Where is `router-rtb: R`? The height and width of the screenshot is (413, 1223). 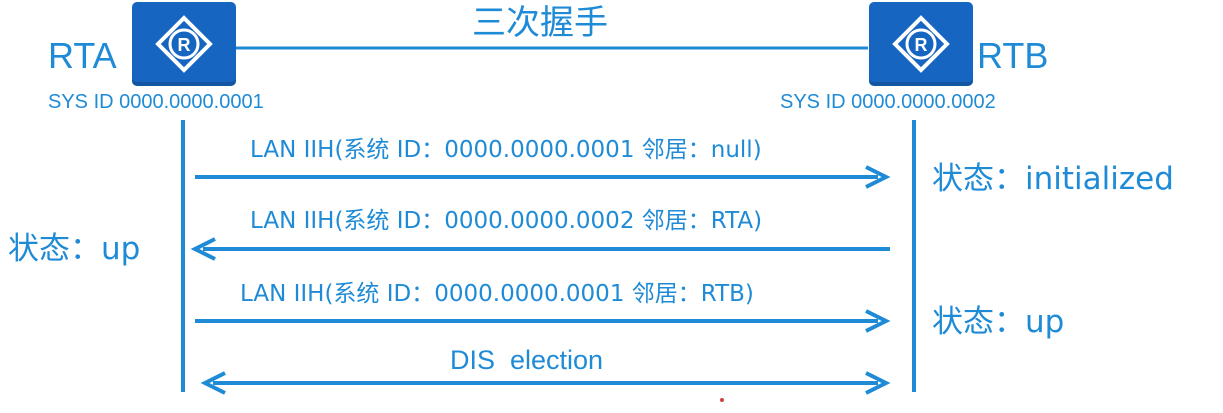 router-rtb: R is located at coordinates (921, 44).